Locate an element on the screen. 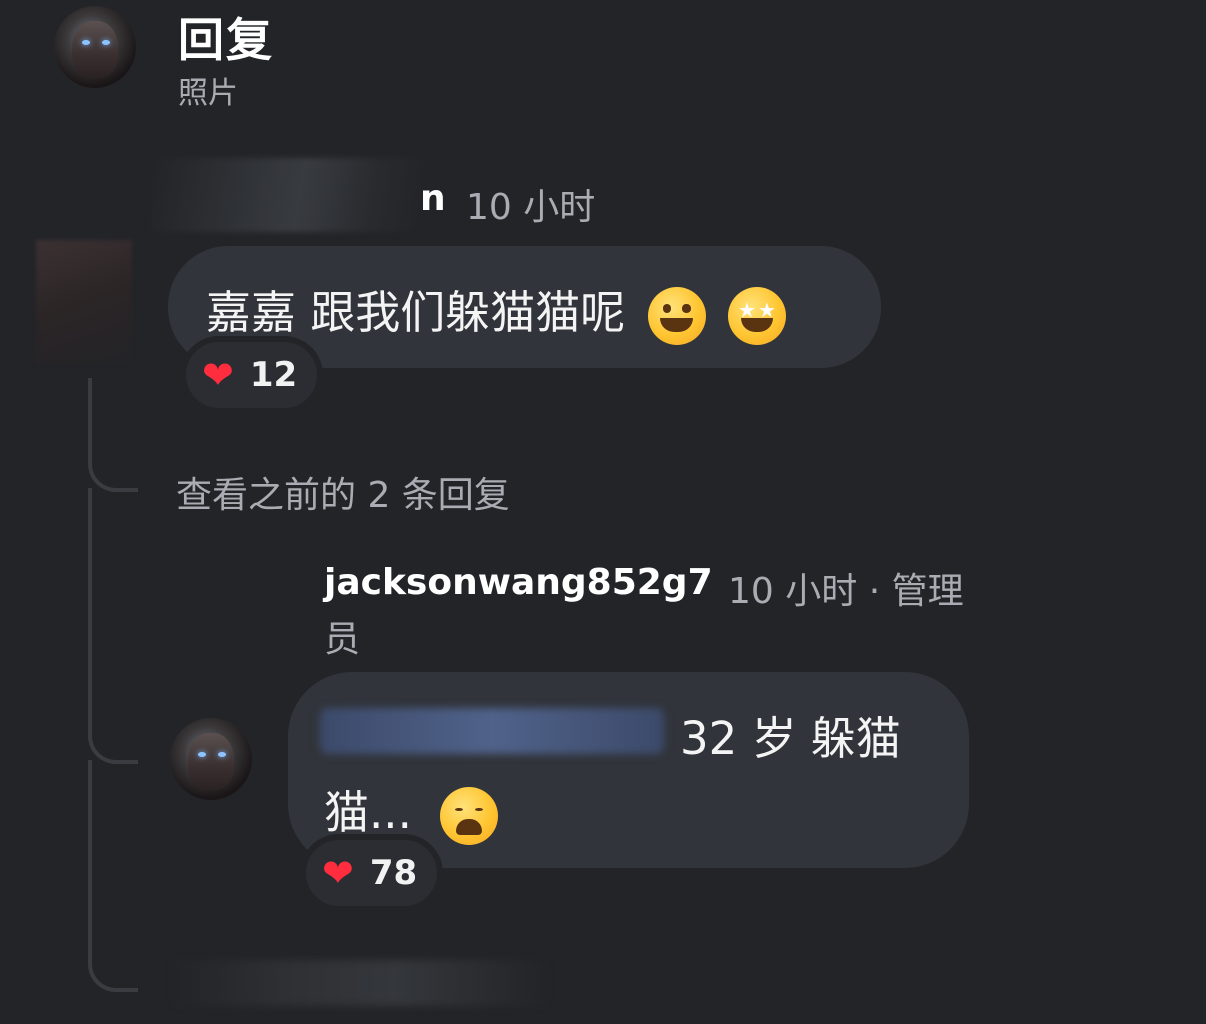 The image size is (1206, 1024). redacted-next-item is located at coordinates (360, 983).